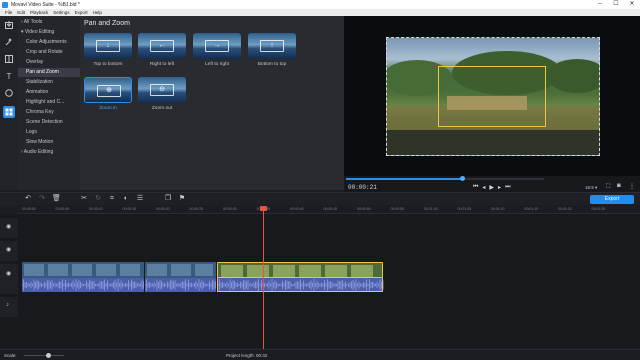 This screenshot has height=360, width=640. Describe the element at coordinates (97, 12) in the screenshot. I see `menu-help: Help` at that location.